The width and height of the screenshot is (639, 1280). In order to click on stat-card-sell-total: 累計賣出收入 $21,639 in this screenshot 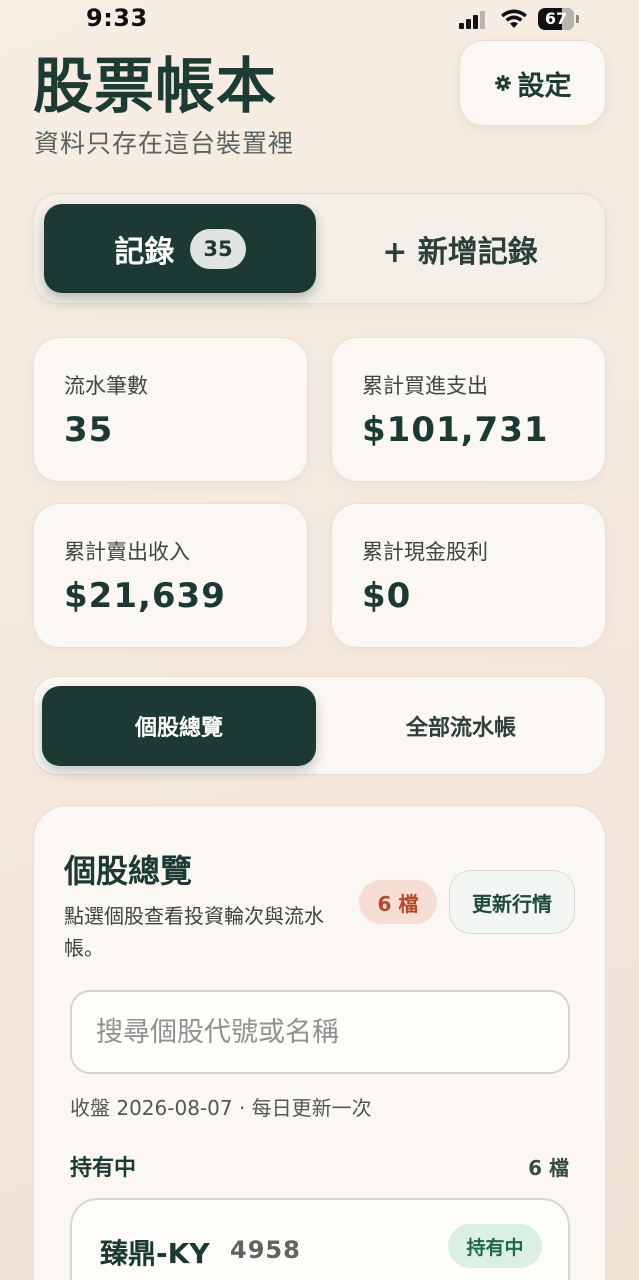, I will do `click(170, 575)`.